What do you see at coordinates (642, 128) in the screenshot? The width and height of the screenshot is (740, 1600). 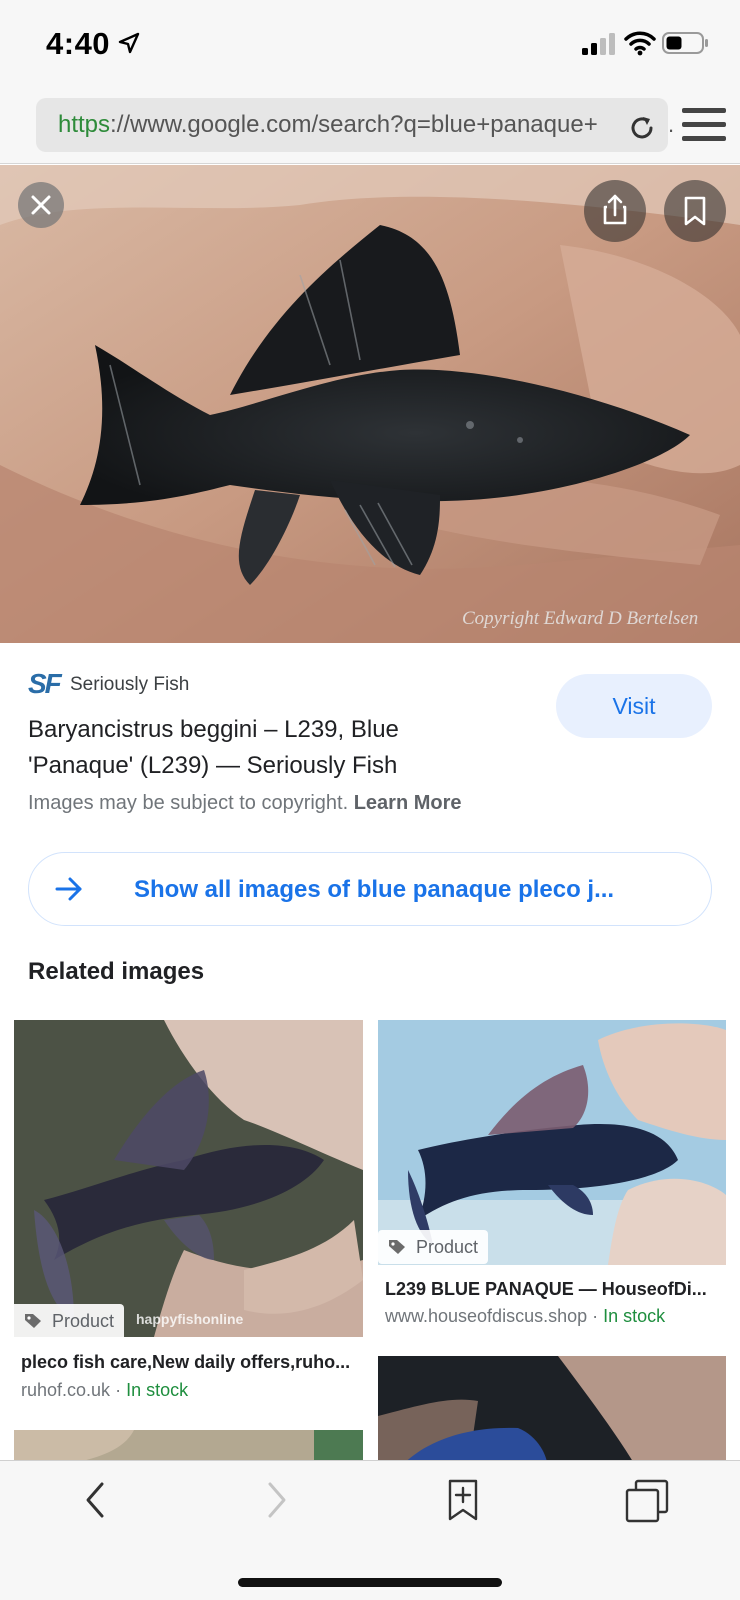 I see `reload-icon` at bounding box center [642, 128].